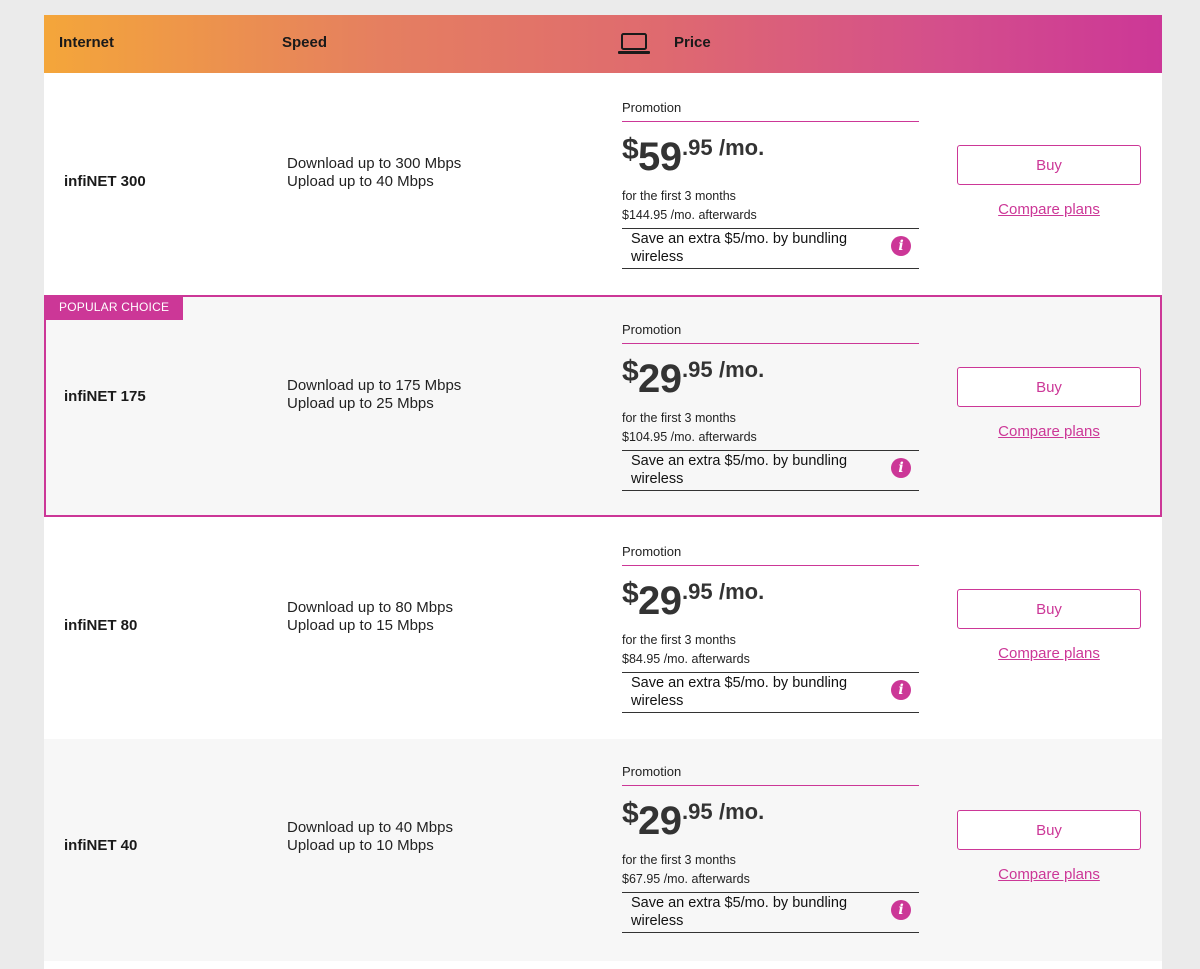 This screenshot has height=969, width=1200. Describe the element at coordinates (603, 44) in the screenshot. I see `table-header: Internet Speed Price` at that location.